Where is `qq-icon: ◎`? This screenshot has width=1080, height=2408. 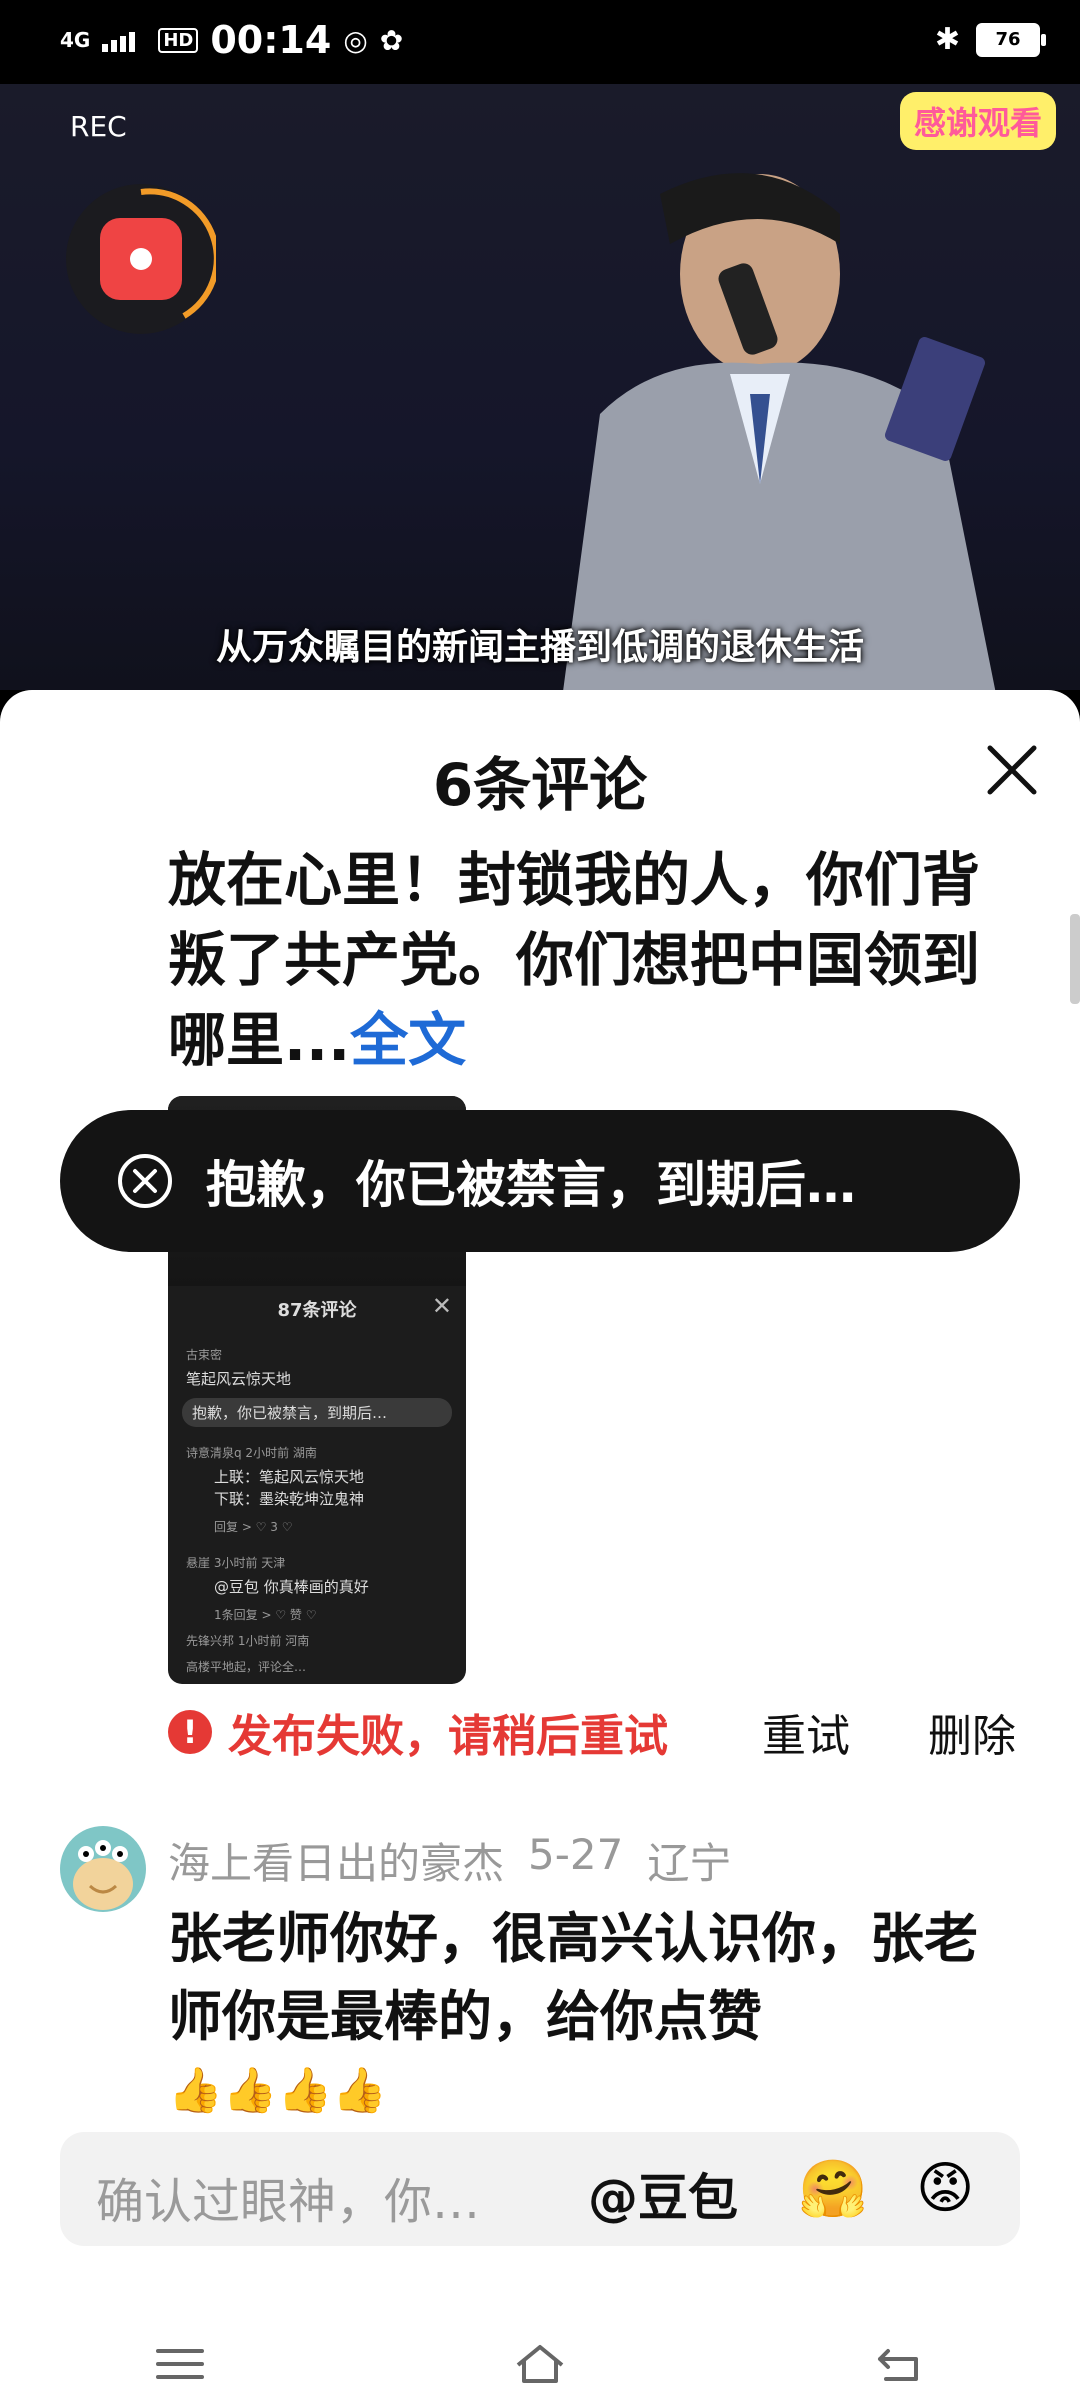 qq-icon: ◎ is located at coordinates (355, 40).